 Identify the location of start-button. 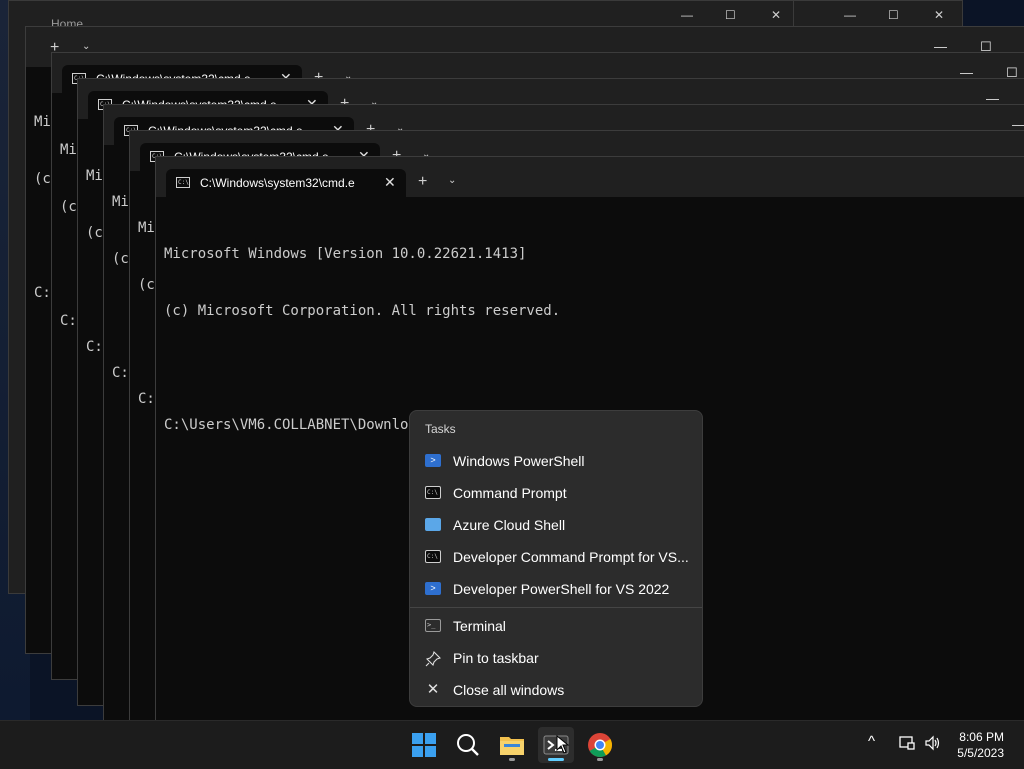
(424, 745).